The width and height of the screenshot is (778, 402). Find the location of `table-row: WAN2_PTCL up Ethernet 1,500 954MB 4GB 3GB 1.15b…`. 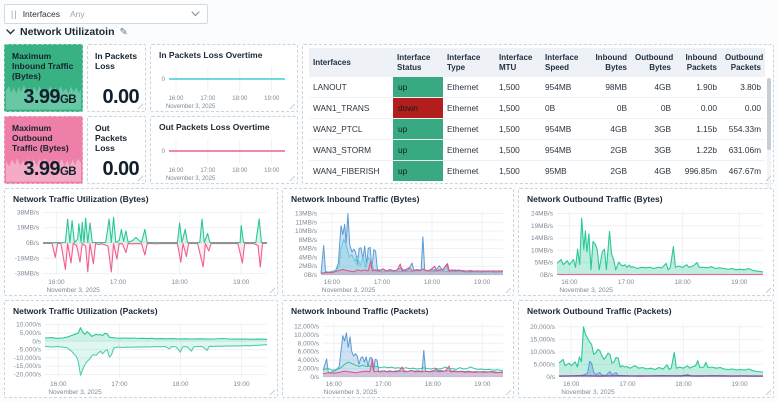

table-row: WAN2_PTCL up Ethernet 1,500 954MB 4GB 3GB 1.15b… is located at coordinates (537, 129).